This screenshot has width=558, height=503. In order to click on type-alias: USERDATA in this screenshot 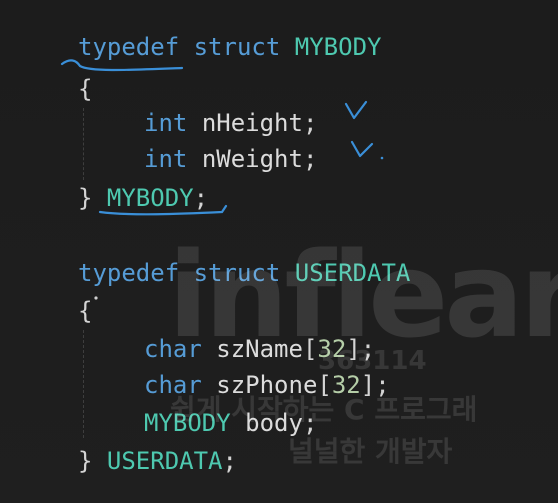, I will do `click(164, 461)`.